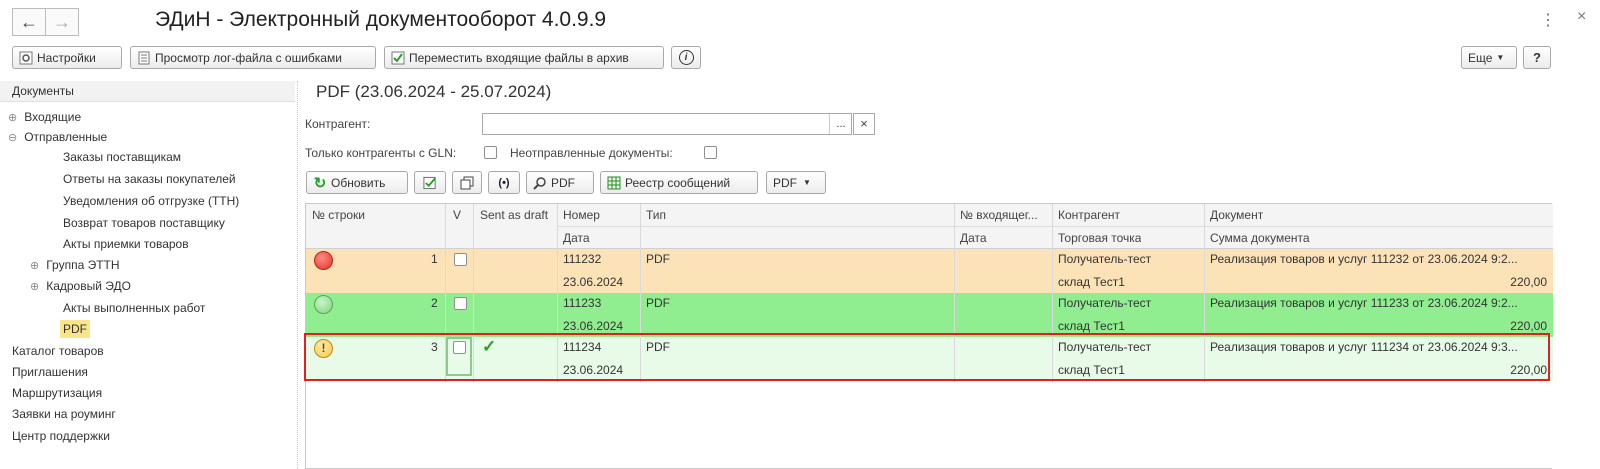 This screenshot has width=1600, height=469. Describe the element at coordinates (614, 183) in the screenshot. I see `table-grid-icon` at that location.